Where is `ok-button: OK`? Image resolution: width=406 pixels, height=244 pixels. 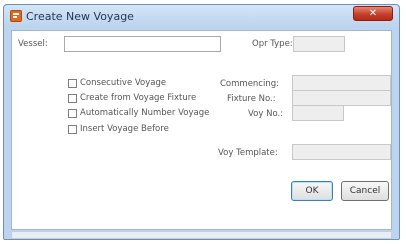
ok-button: OK is located at coordinates (312, 191).